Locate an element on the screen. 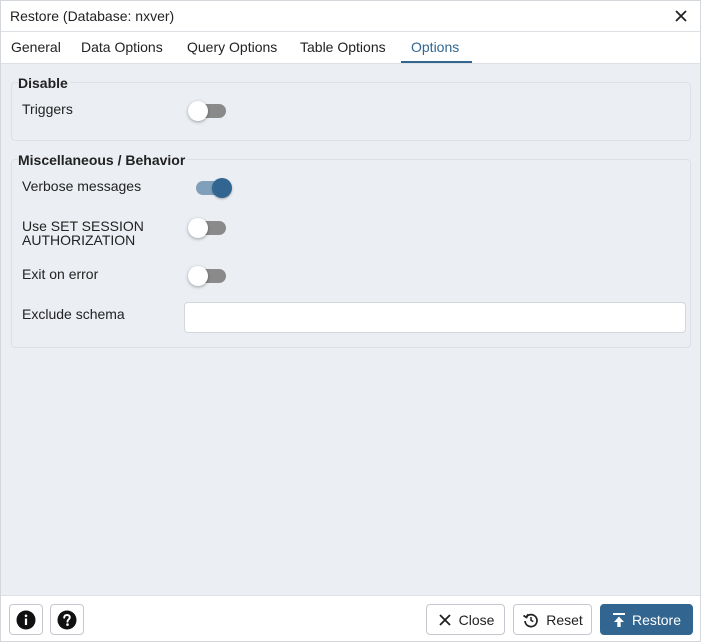 This screenshot has height=642, width=701. dialog-titlebar: Restore (Database: nxver) is located at coordinates (350, 16).